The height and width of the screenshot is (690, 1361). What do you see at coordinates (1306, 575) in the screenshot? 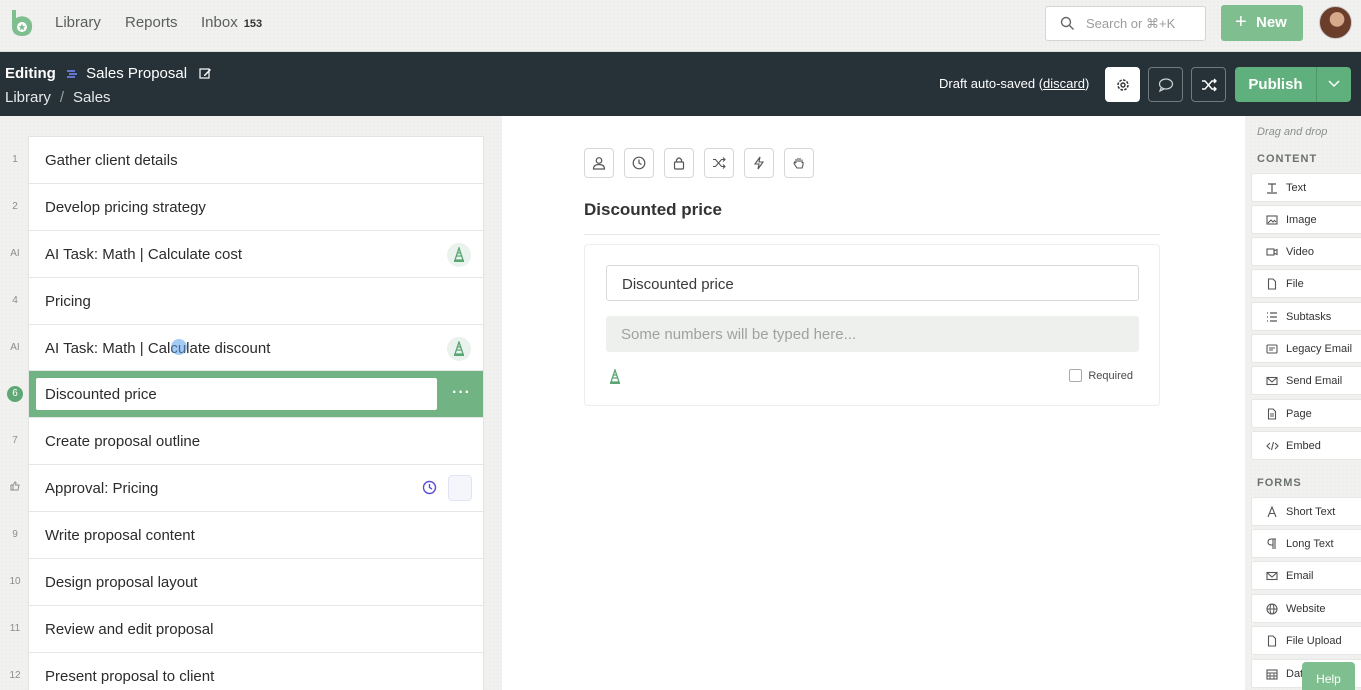
I see `palette-item-email: Email` at bounding box center [1306, 575].